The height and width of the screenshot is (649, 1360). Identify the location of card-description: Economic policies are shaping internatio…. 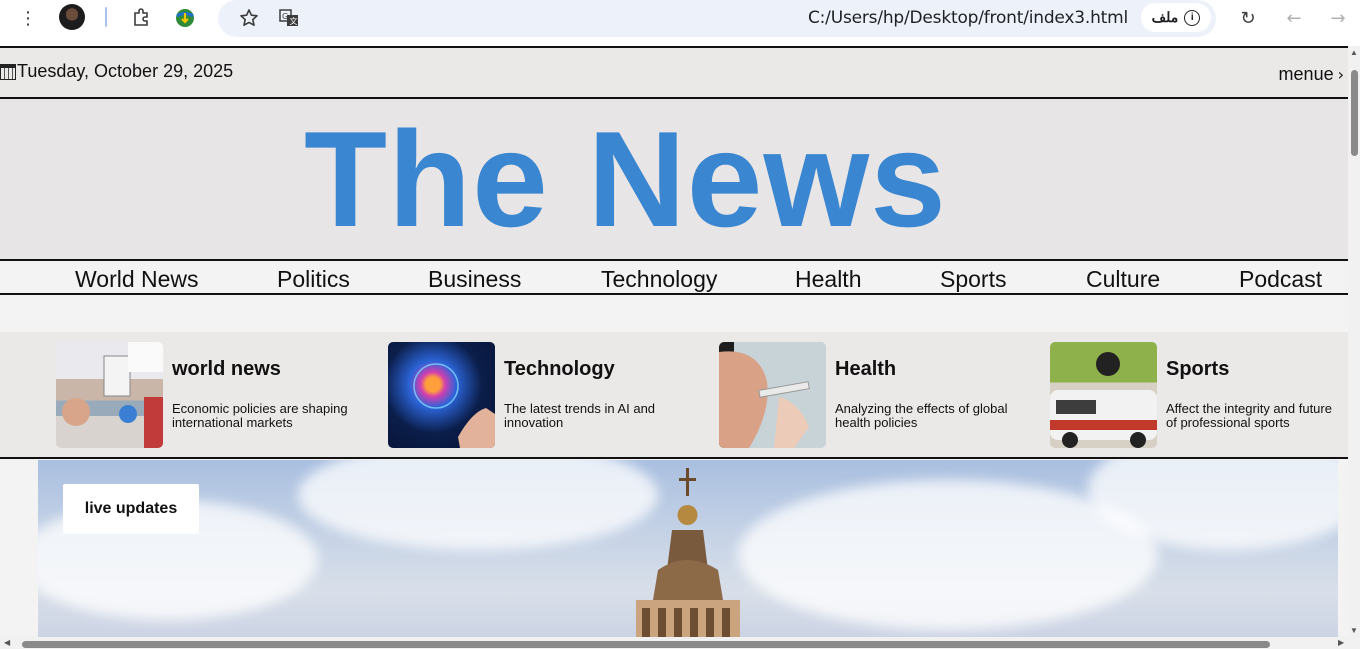
(260, 415).